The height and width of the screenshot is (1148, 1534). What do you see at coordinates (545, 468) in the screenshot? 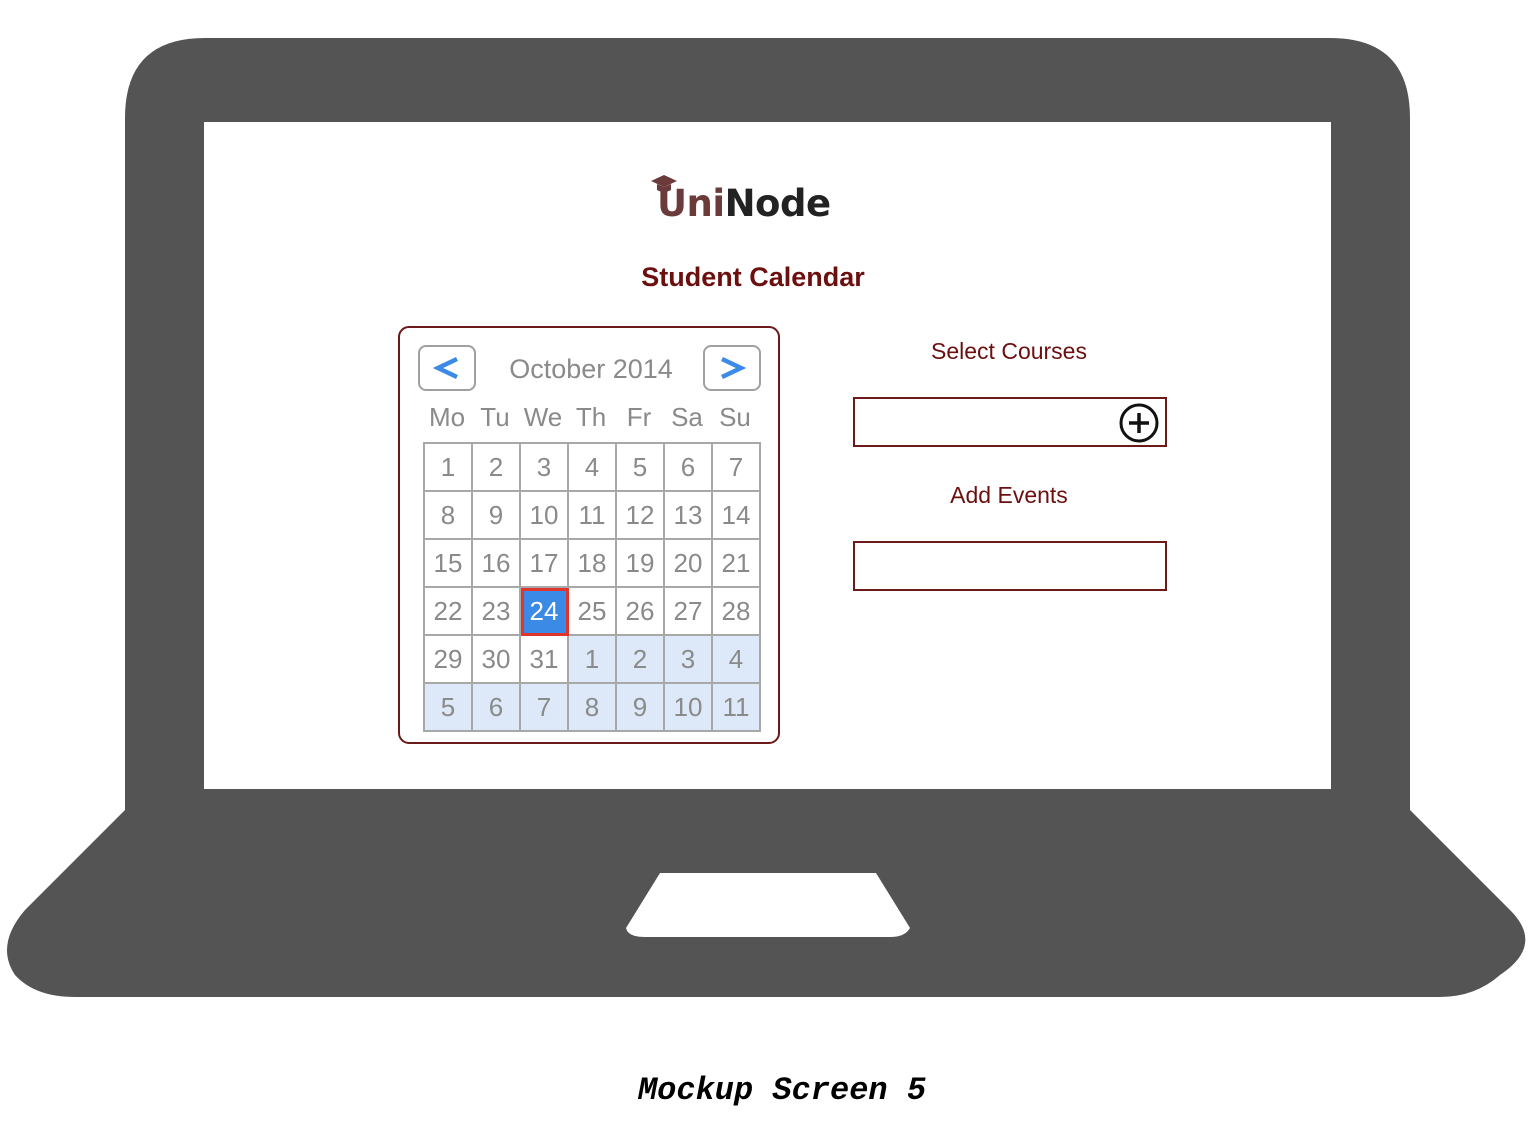
I see `calendar-day: 3` at bounding box center [545, 468].